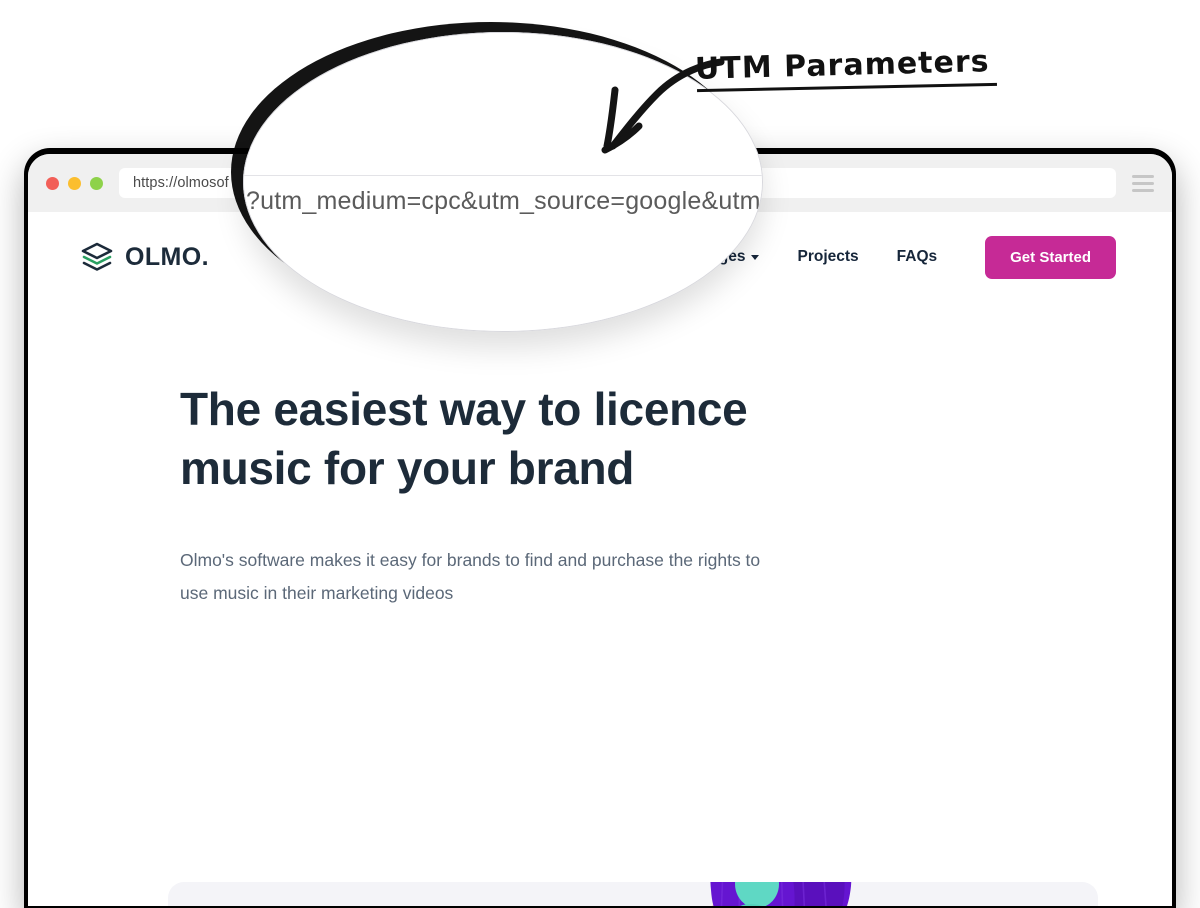 The width and height of the screenshot is (1200, 908). What do you see at coordinates (503, 278) in the screenshot?
I see `magnified-page-background: MO. Home About ges` at bounding box center [503, 278].